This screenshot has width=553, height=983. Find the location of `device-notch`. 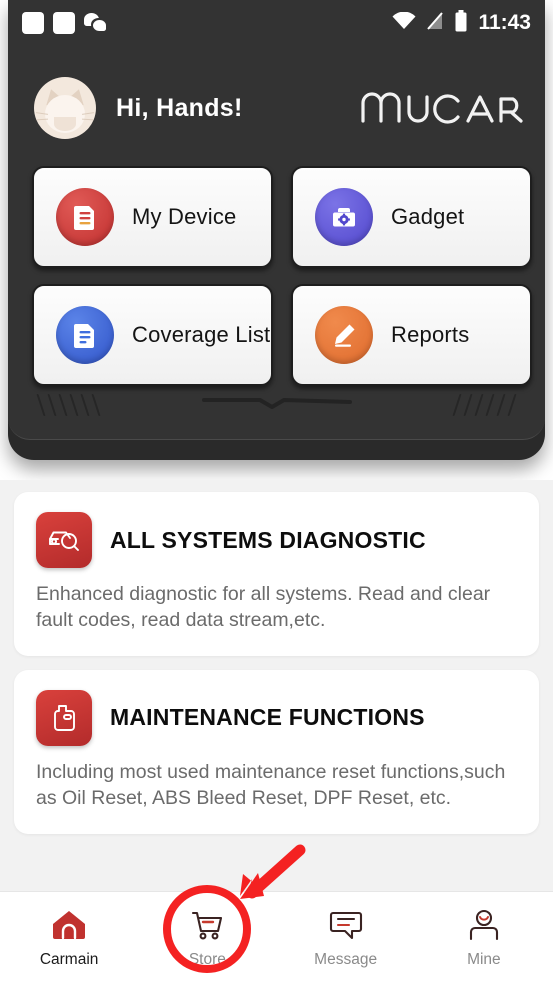

device-notch is located at coordinates (276, 405).